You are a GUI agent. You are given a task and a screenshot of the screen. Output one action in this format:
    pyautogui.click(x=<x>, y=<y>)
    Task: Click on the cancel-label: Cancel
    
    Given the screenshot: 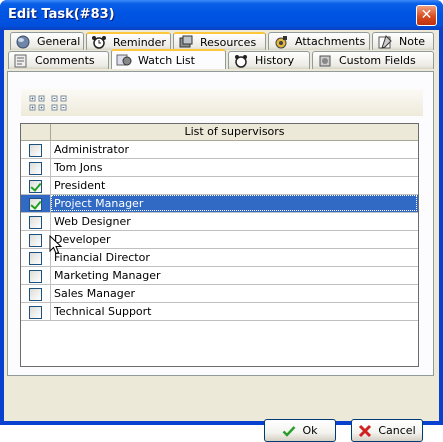 What is the action you would take?
    pyautogui.click(x=397, y=430)
    